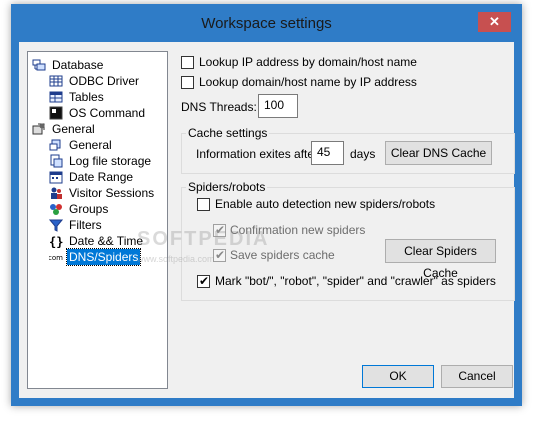 Image resolution: width=543 pixels, height=424 pixels. Describe the element at coordinates (363, 154) in the screenshot. I see `cache-days-label: days` at that location.